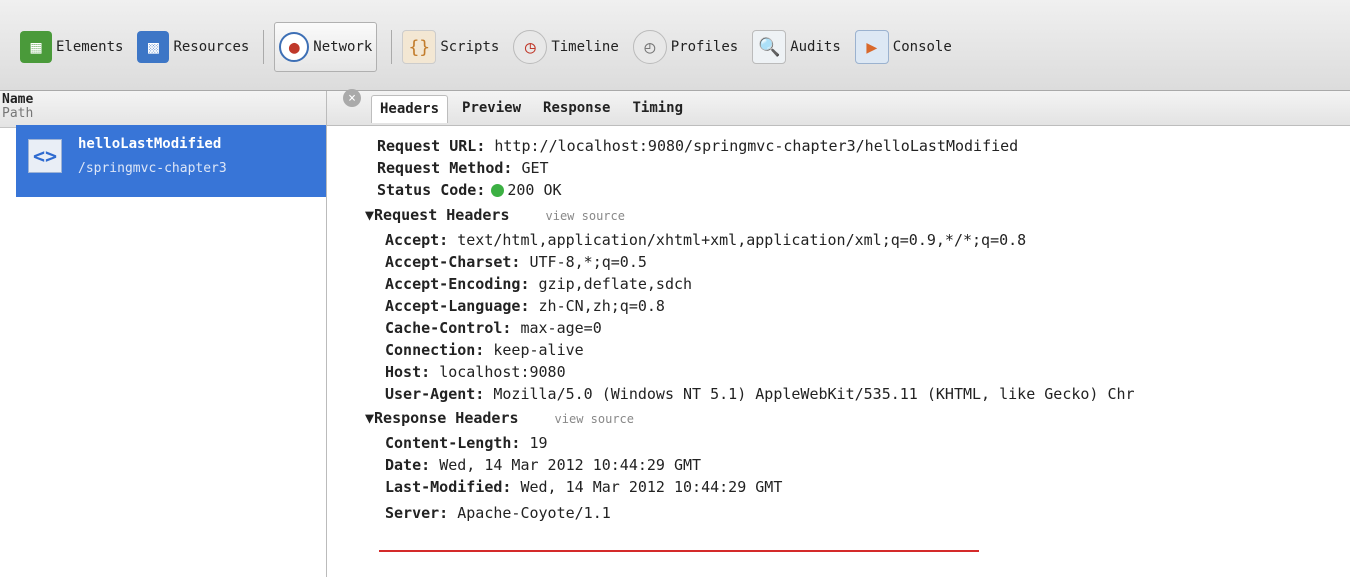 The image size is (1350, 577). I want to click on header-row: Connection: keep-alive, so click(484, 350).